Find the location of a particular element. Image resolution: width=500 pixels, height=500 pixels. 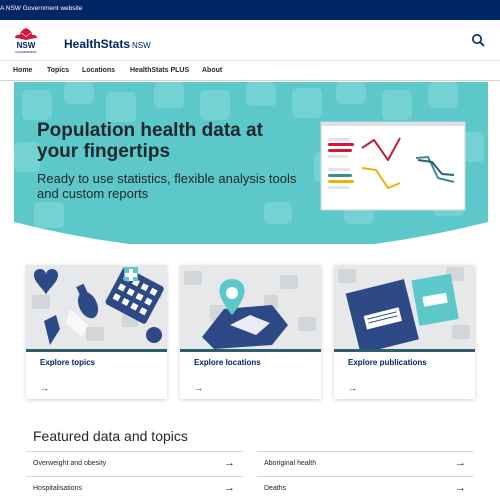

card-label: Explore topics is located at coordinates (67, 362).